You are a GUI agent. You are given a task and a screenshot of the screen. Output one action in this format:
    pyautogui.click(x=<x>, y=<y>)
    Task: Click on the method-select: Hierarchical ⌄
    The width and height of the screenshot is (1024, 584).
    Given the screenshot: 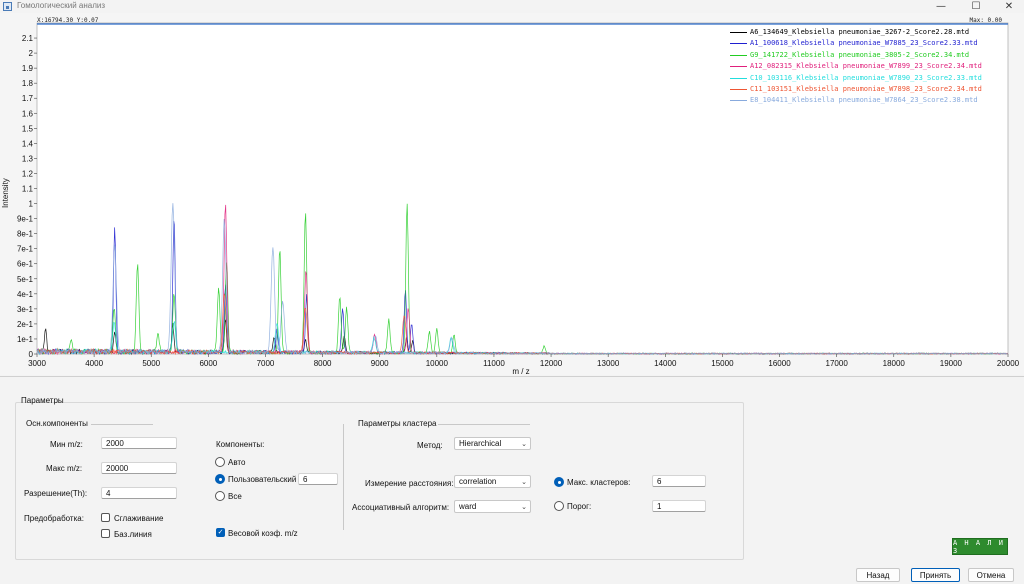 What is the action you would take?
    pyautogui.click(x=492, y=443)
    